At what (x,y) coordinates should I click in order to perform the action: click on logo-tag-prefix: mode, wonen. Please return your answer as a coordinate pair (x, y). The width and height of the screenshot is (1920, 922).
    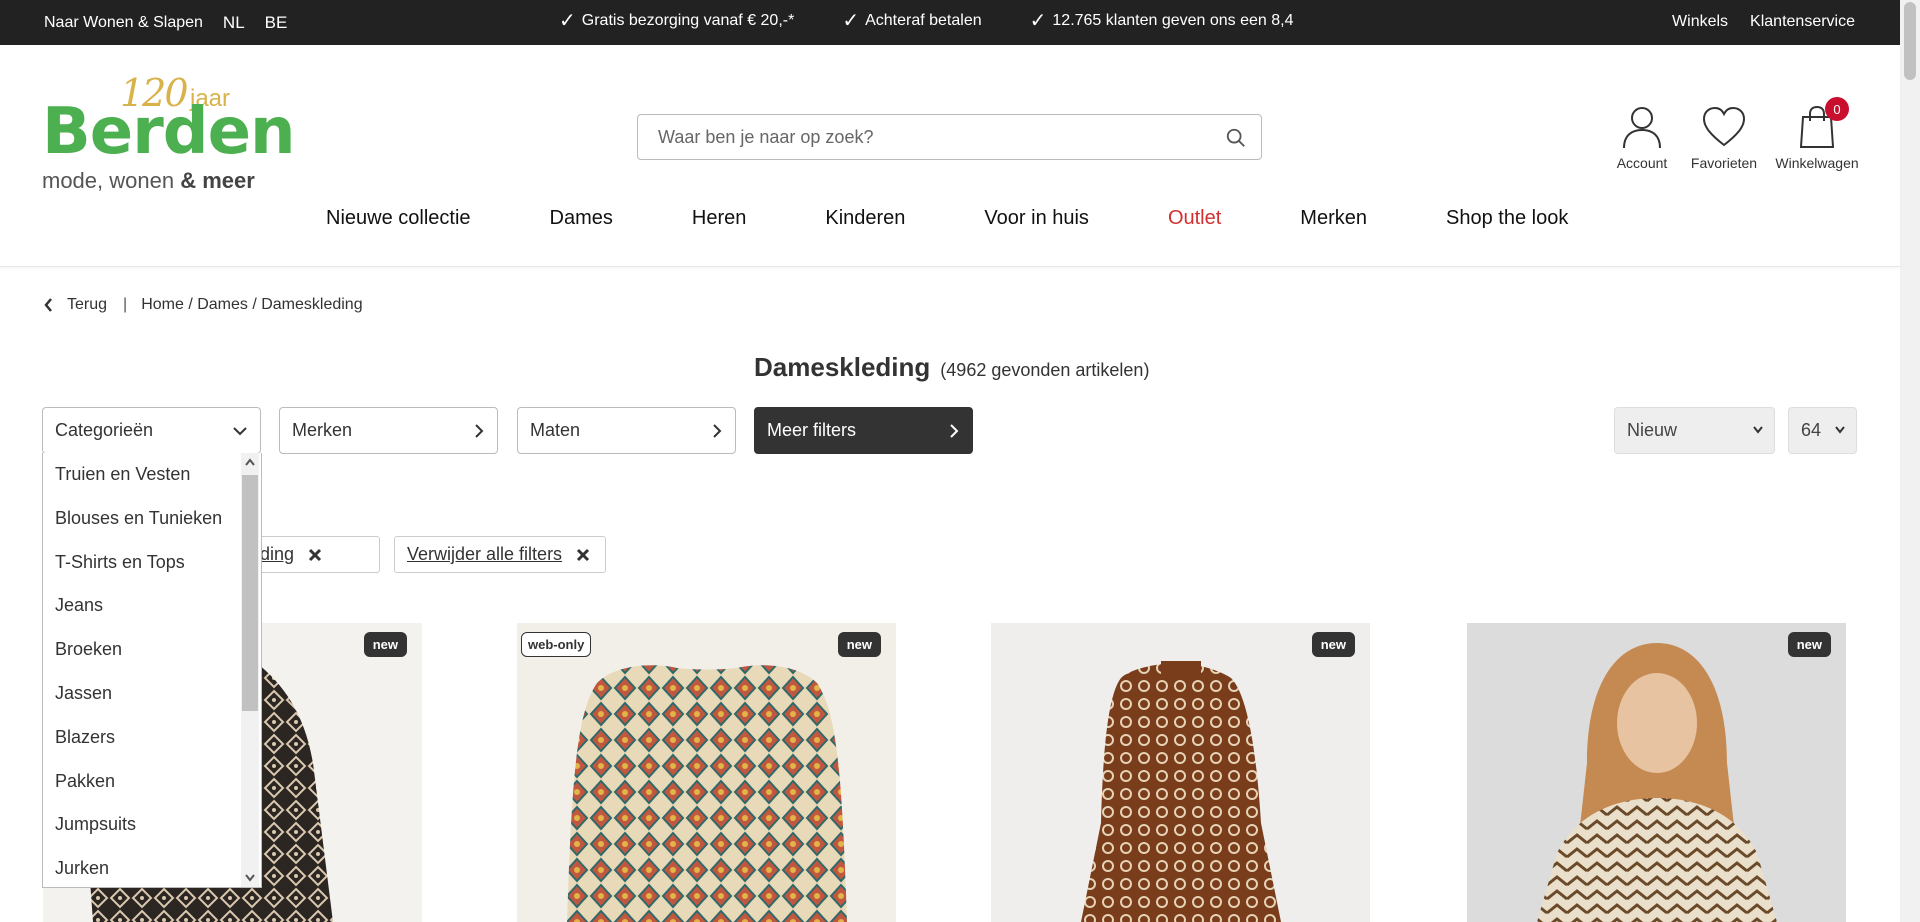
    Looking at the image, I should click on (111, 180).